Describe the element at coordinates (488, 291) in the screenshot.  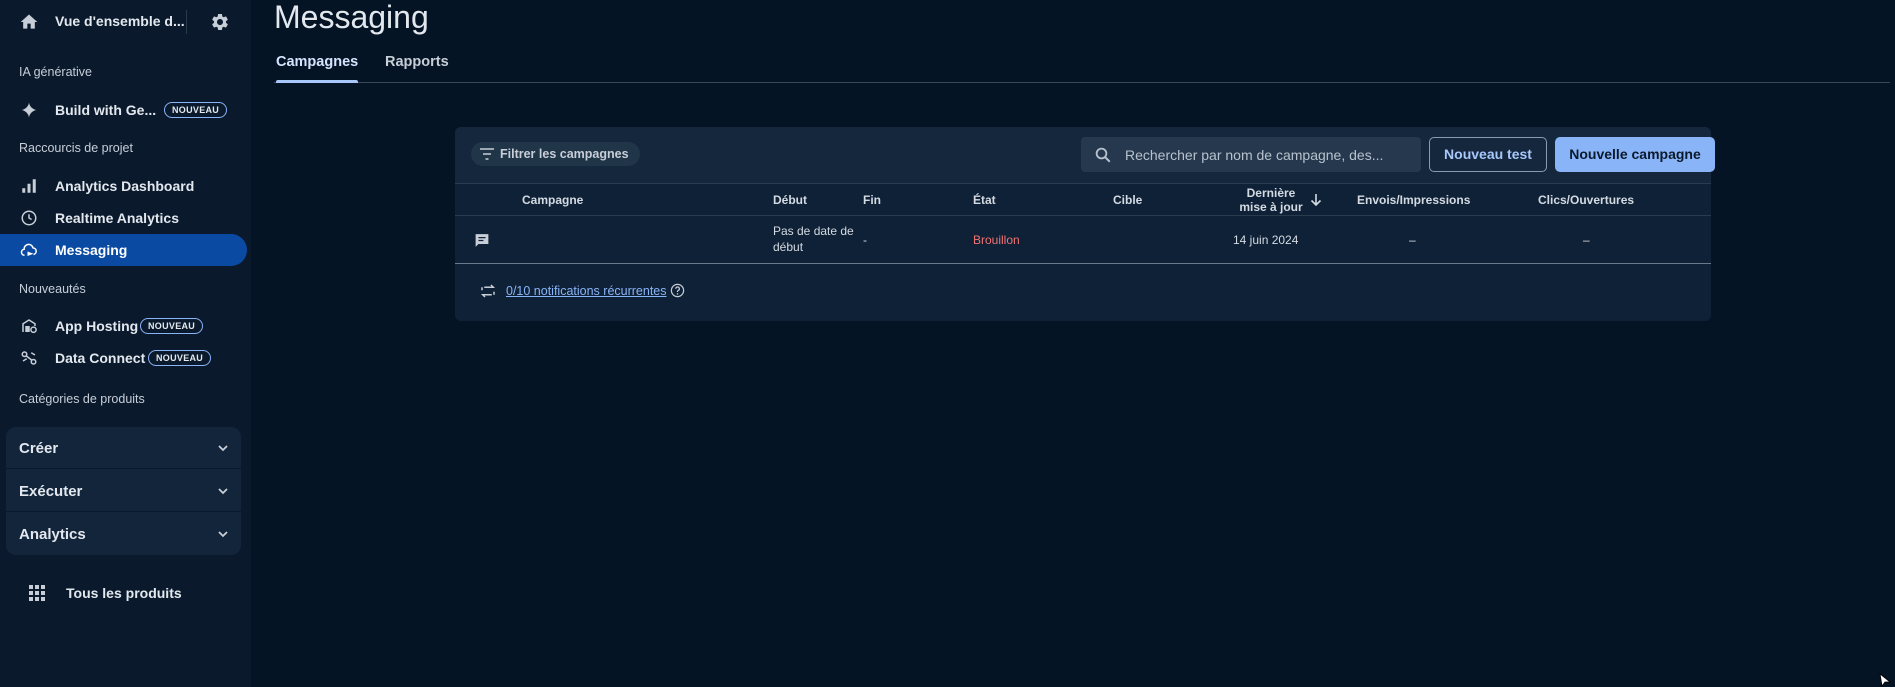
I see `repeat-icon` at that location.